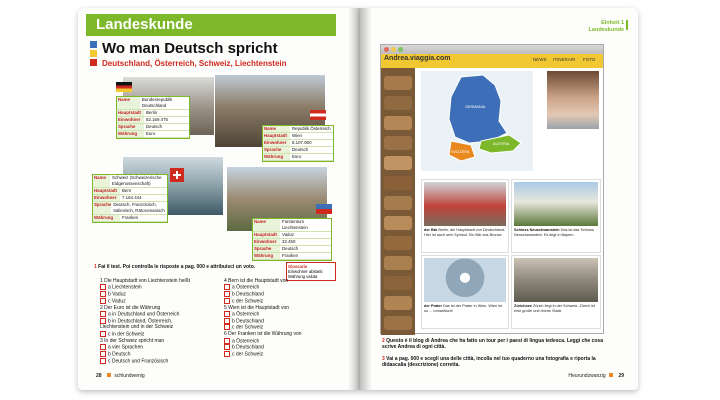 The image size is (720, 400). I want to click on book-spine, so click(360, 199).